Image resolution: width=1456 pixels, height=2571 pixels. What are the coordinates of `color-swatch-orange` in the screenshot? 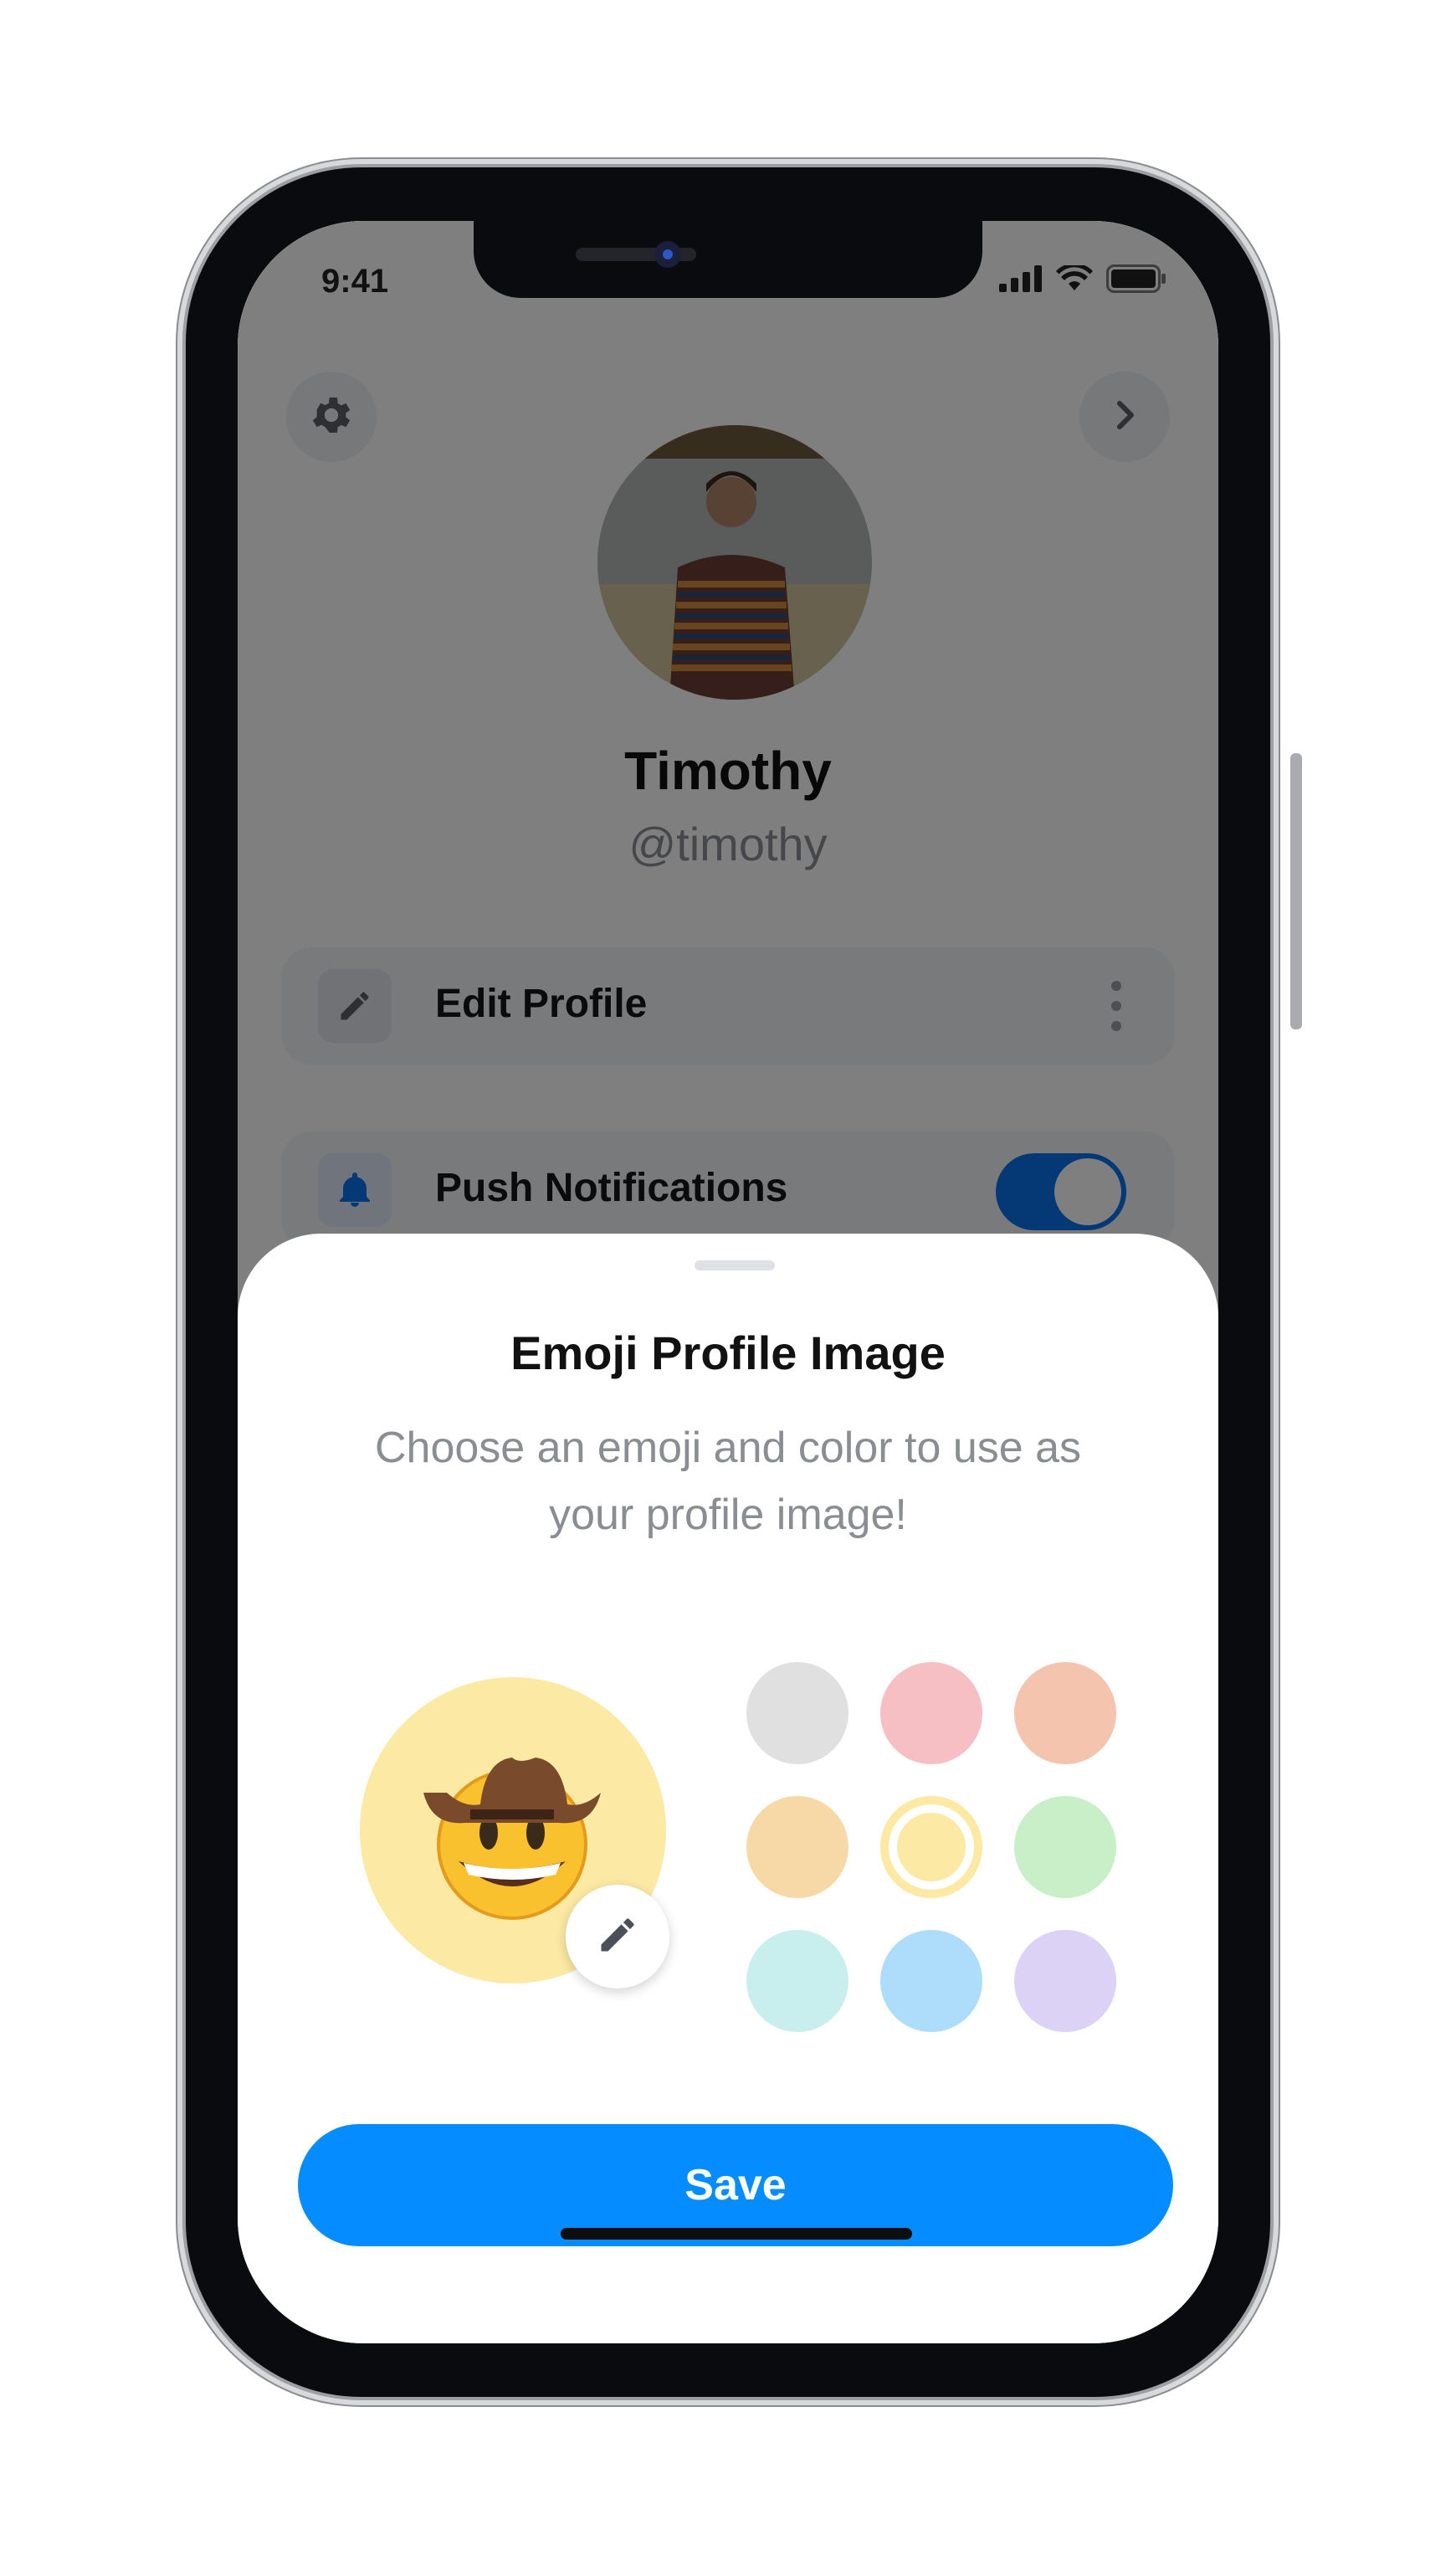 It's located at (797, 1847).